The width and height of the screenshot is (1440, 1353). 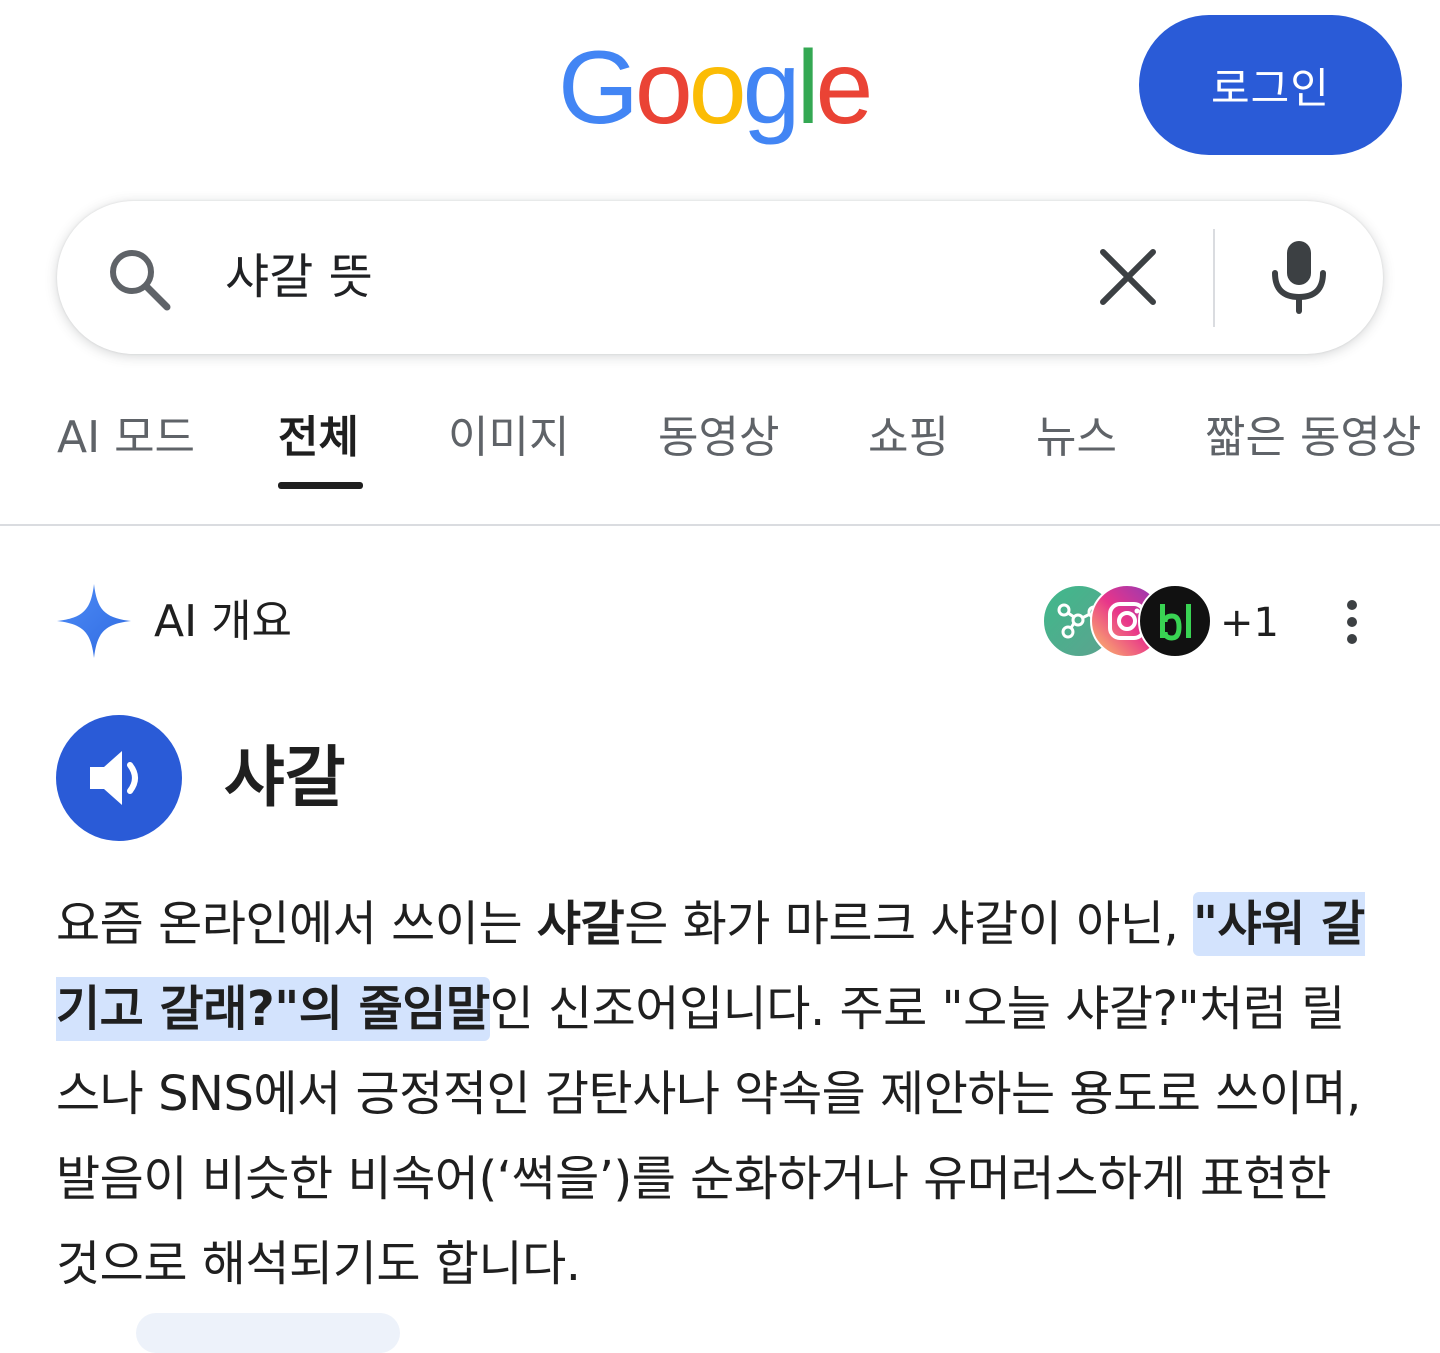 I want to click on search-tabs: AI 모드 전체 이미지 동영상 쇼핑 뉴스 짧은 동영상, so click(x=720, y=463).